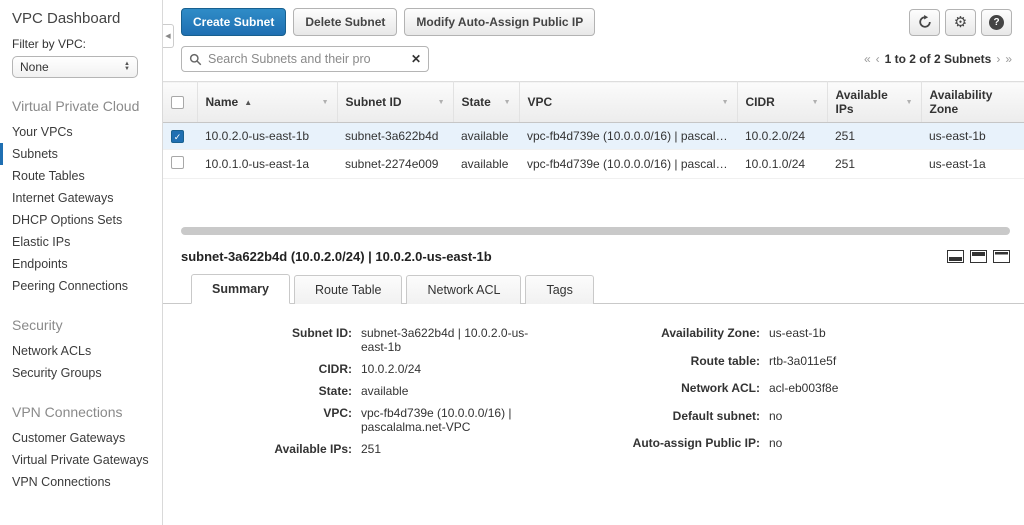  Describe the element at coordinates (81, 286) in the screenshot. I see `sidebar-item-peering-connections: Peering Connections` at that location.